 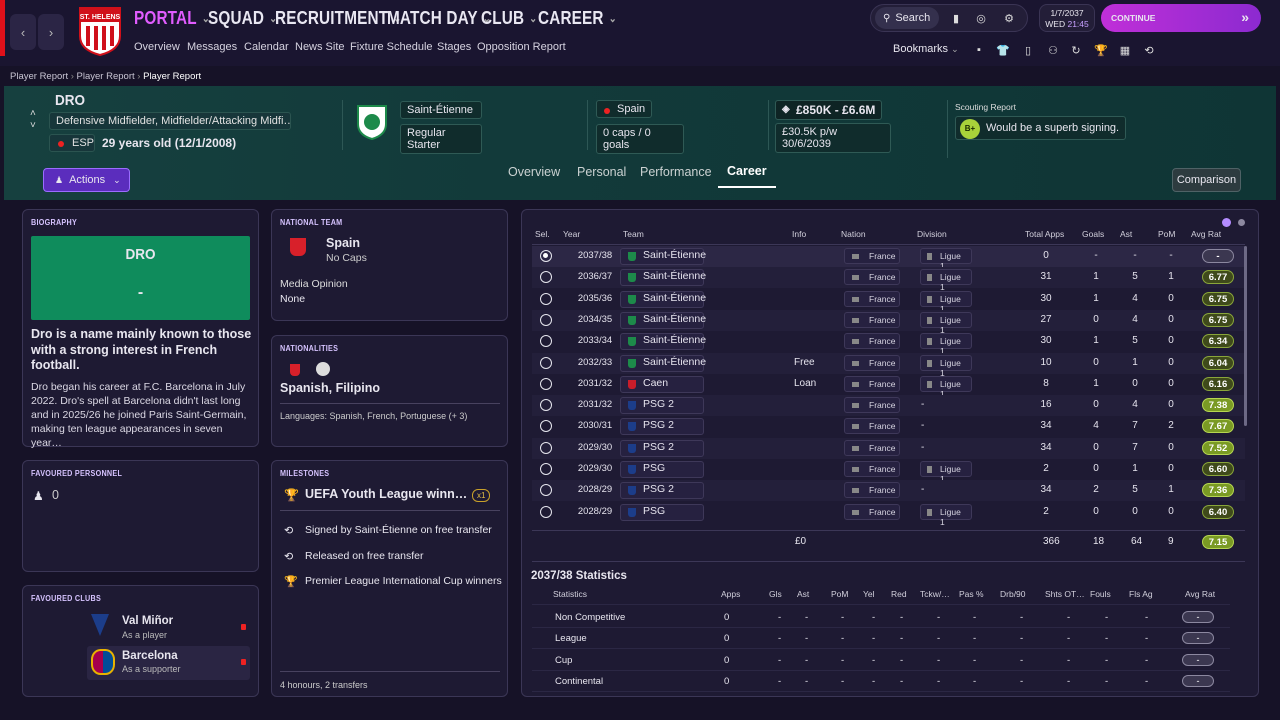 What do you see at coordinates (676, 172) in the screenshot?
I see `tab-performance: Performance` at bounding box center [676, 172].